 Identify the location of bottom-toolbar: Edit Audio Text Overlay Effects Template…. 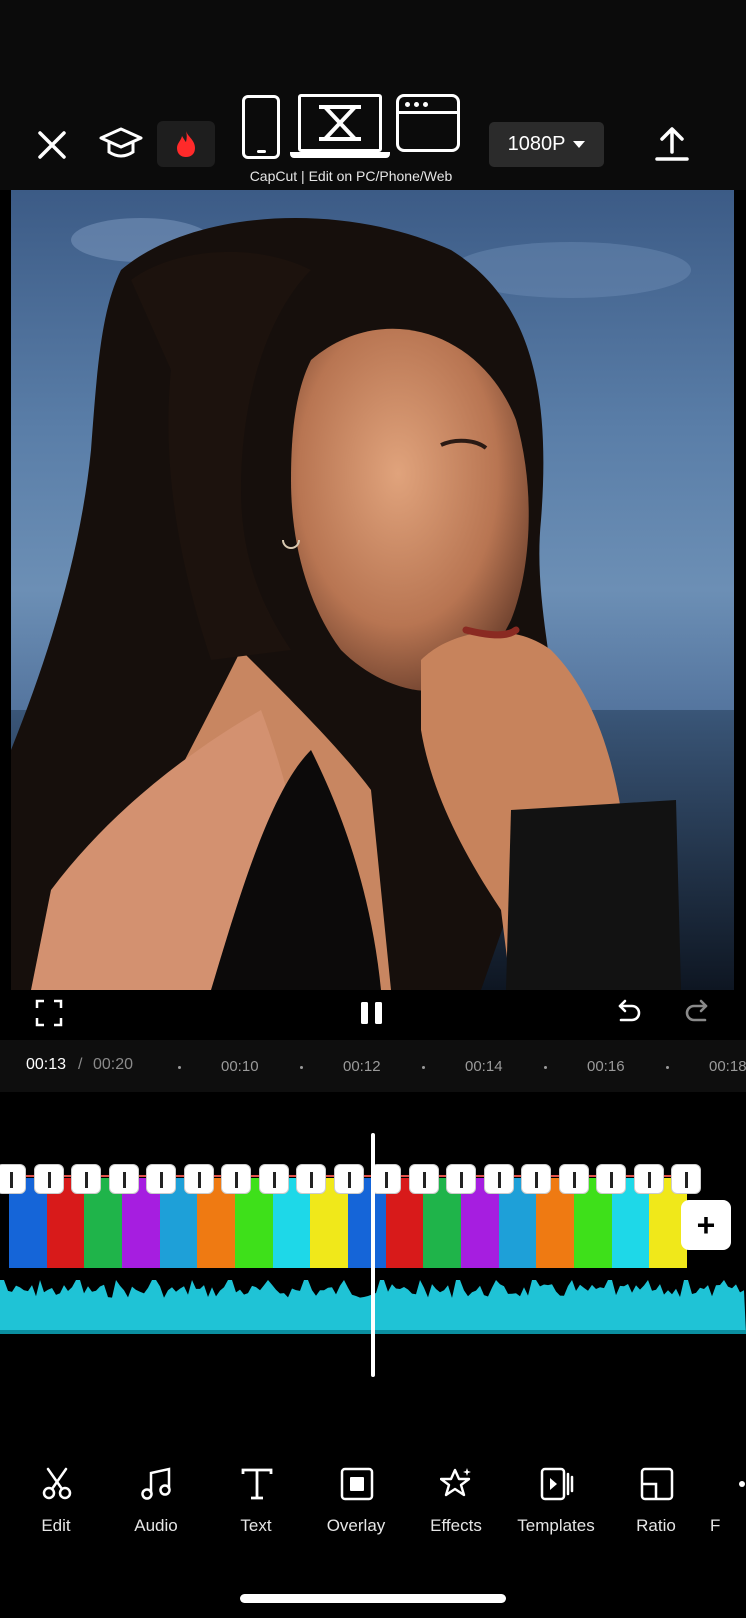
(373, 1495).